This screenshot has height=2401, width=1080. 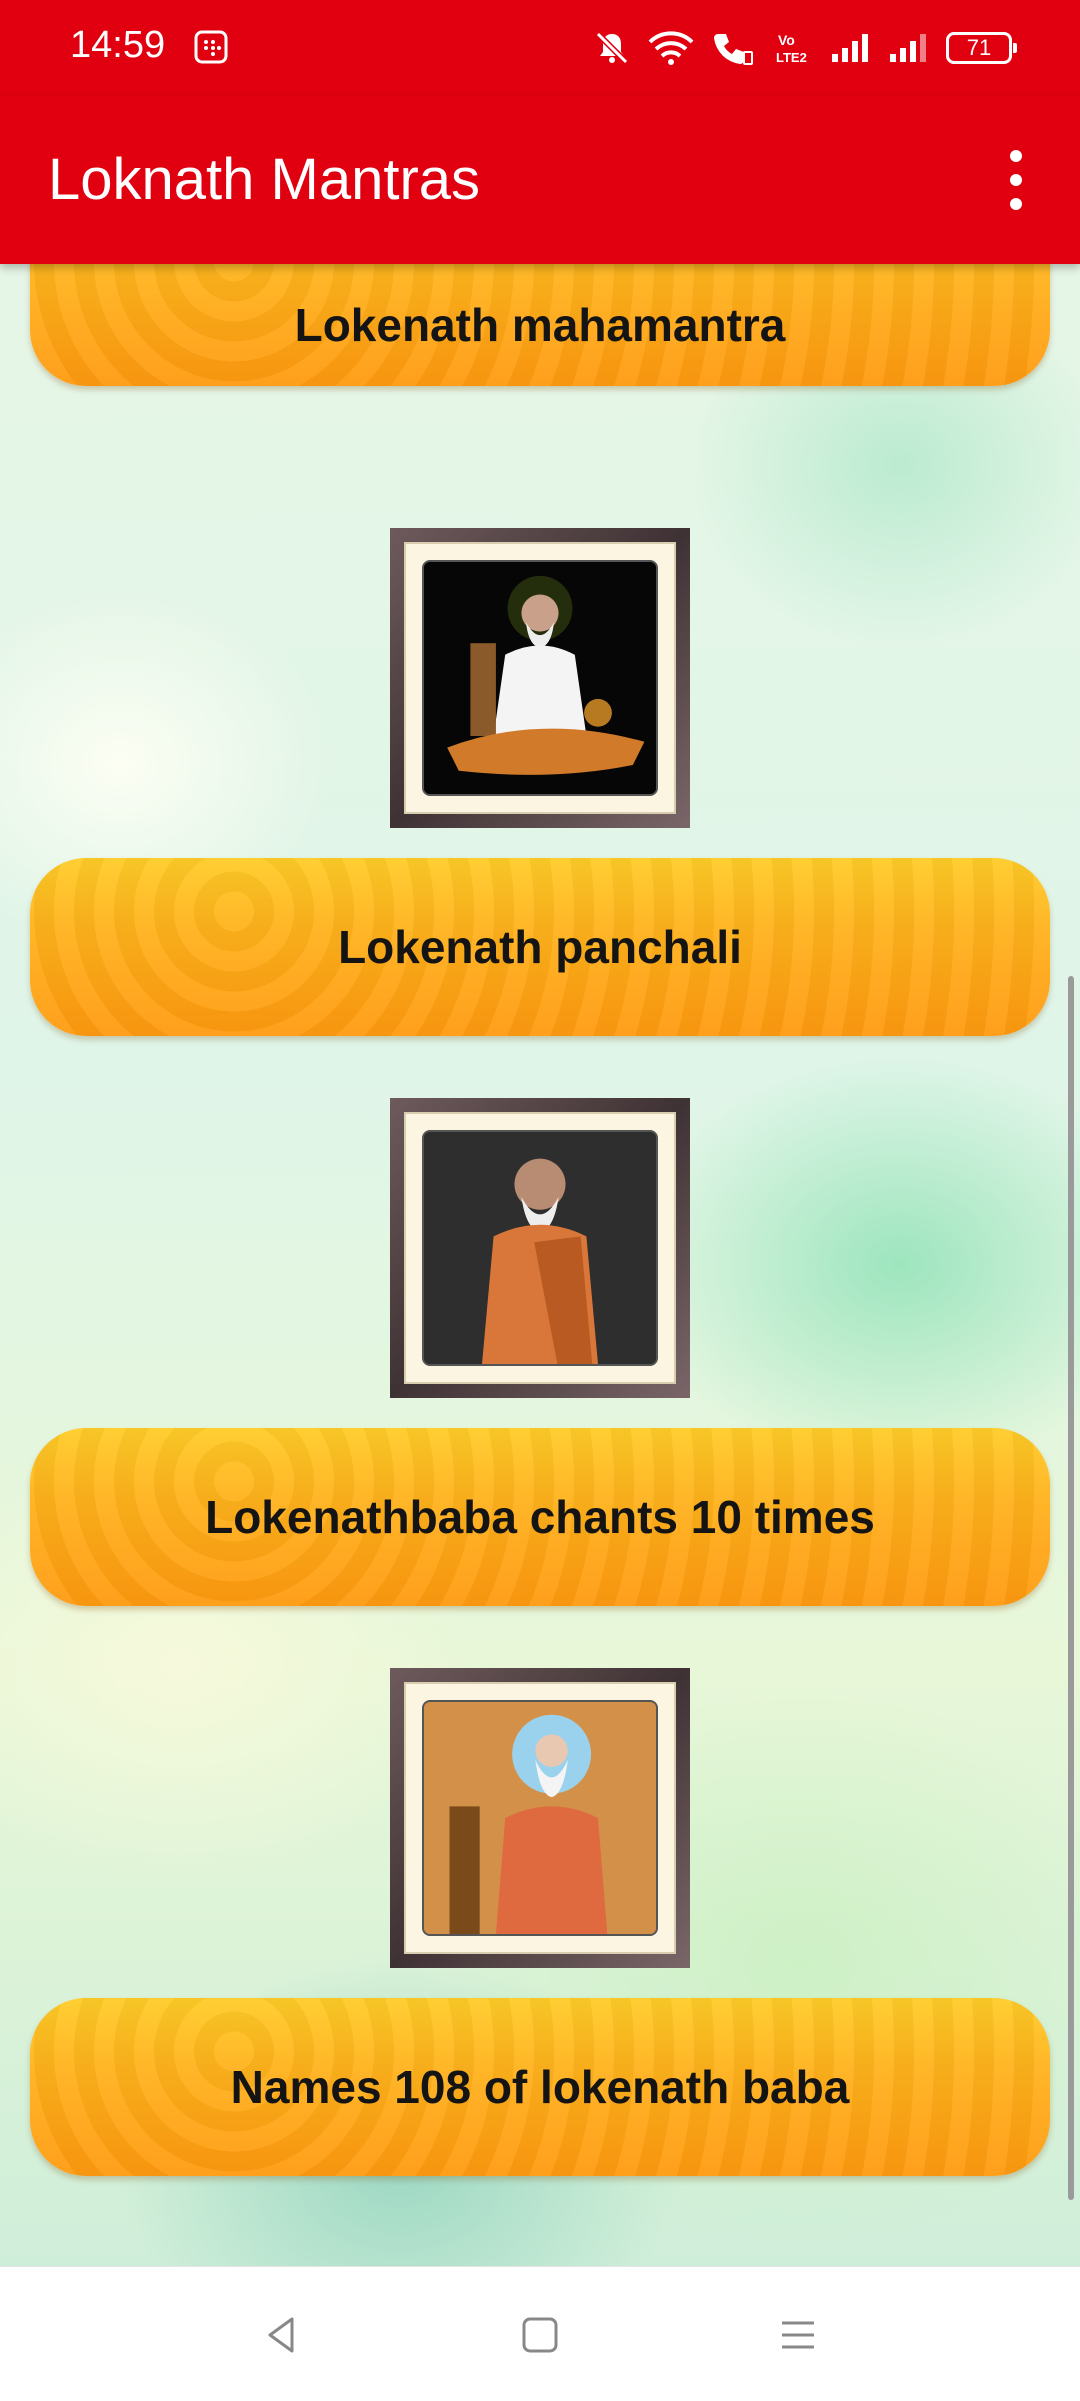 I want to click on chants-label: Lokenathbaba chants 10 times, so click(x=540, y=1517).